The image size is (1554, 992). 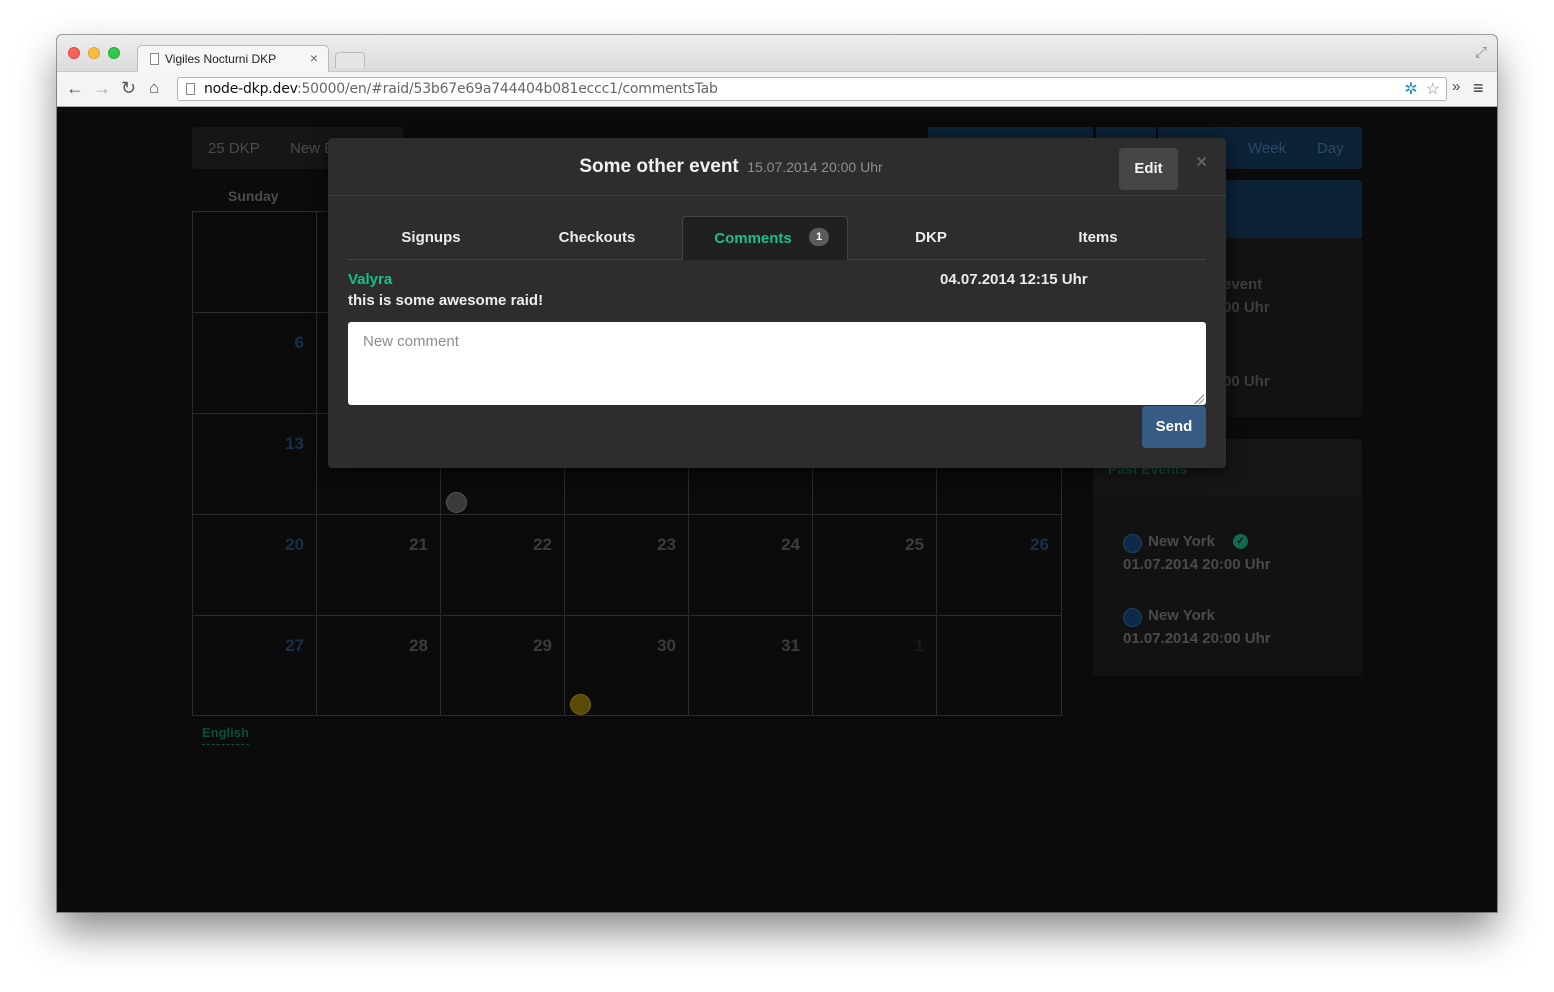 I want to click on browser-tab: Vigiles Nocturni DKP ×, so click(x=233, y=58).